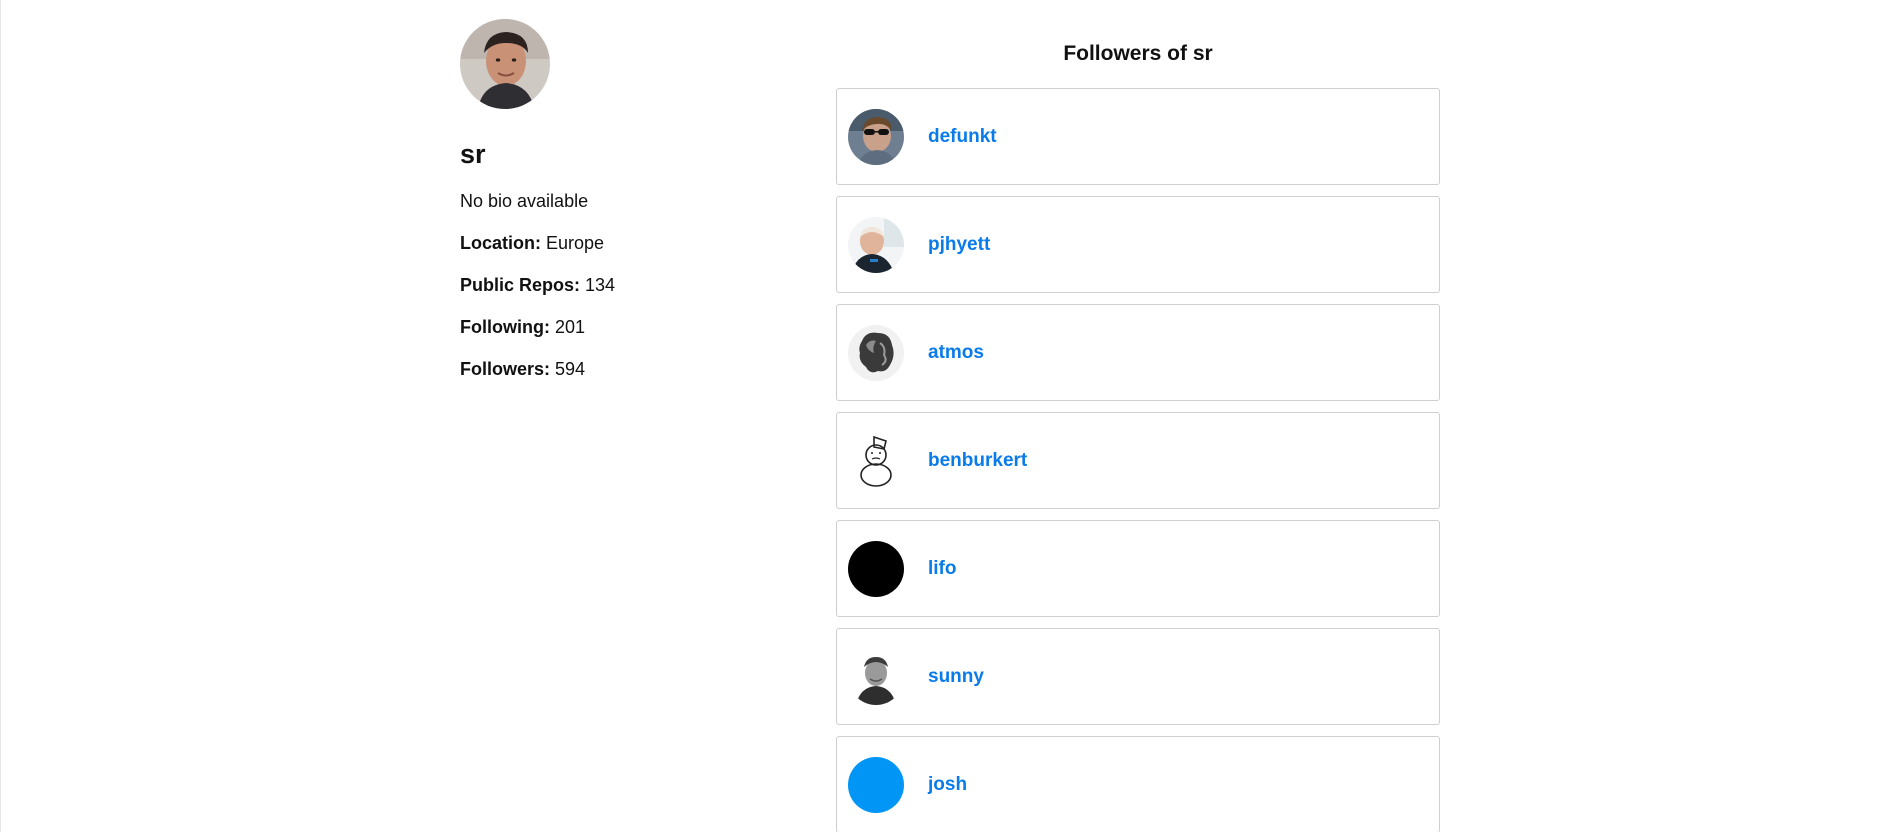 Image resolution: width=1889 pixels, height=832 pixels. What do you see at coordinates (1138, 676) in the screenshot?
I see `follower-card-sunny: sunny` at bounding box center [1138, 676].